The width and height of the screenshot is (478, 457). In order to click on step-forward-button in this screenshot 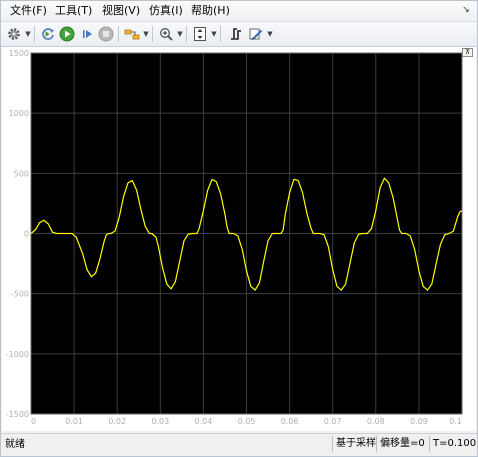, I will do `click(87, 34)`.